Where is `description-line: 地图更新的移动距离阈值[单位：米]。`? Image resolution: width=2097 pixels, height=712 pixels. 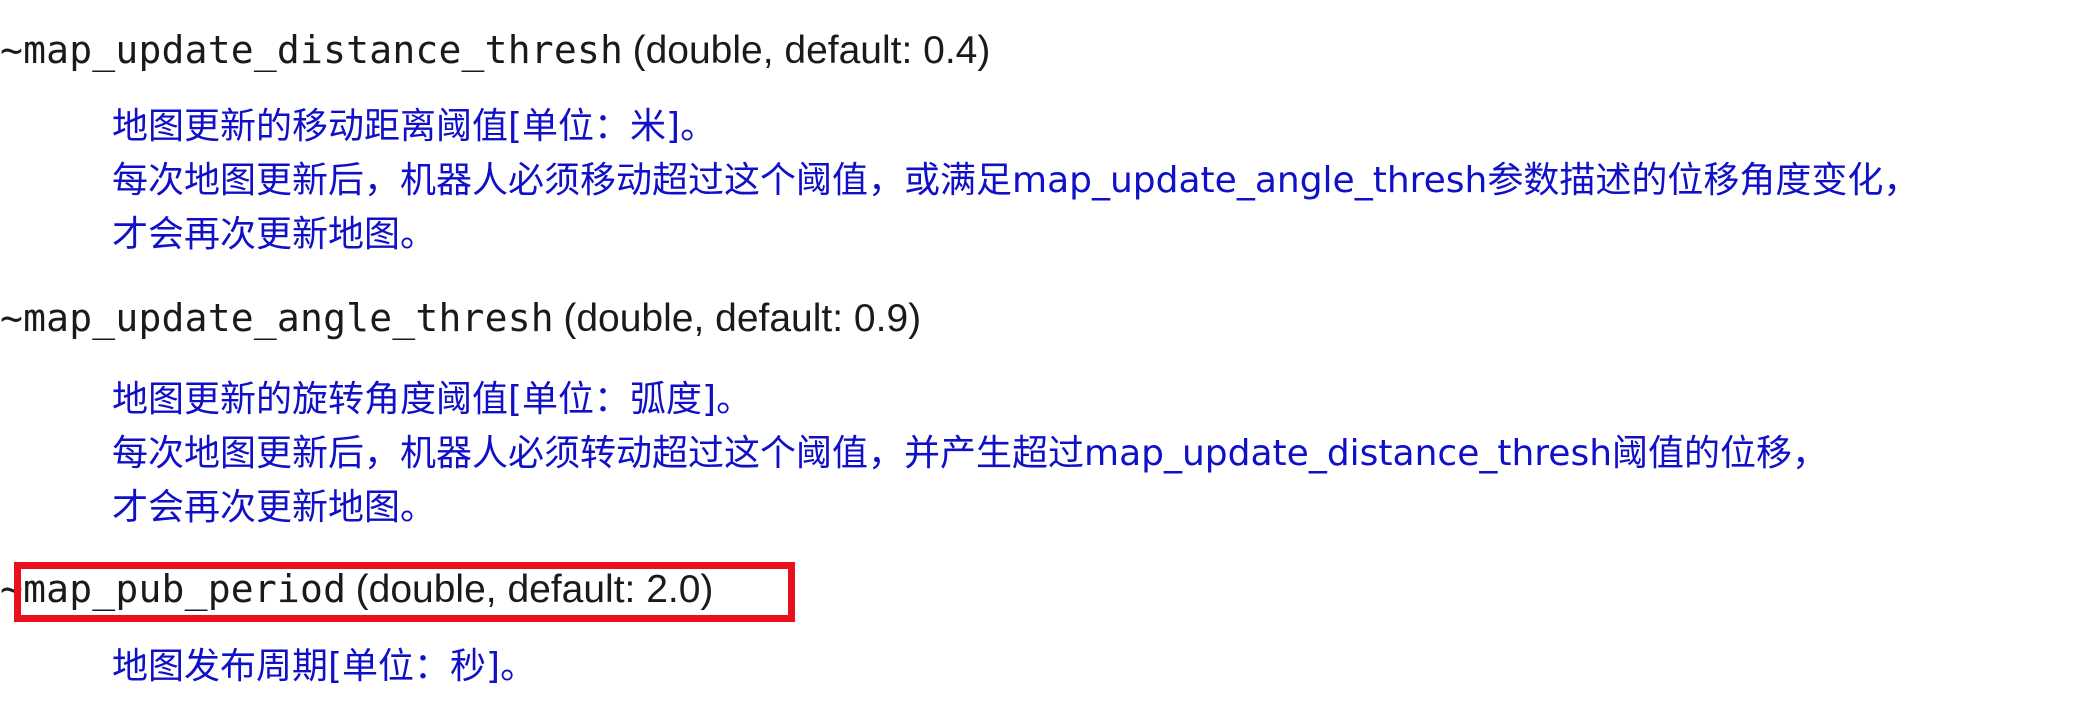
description-line: 地图更新的移动距离阈值[单位：米]。 is located at coordinates (414, 126).